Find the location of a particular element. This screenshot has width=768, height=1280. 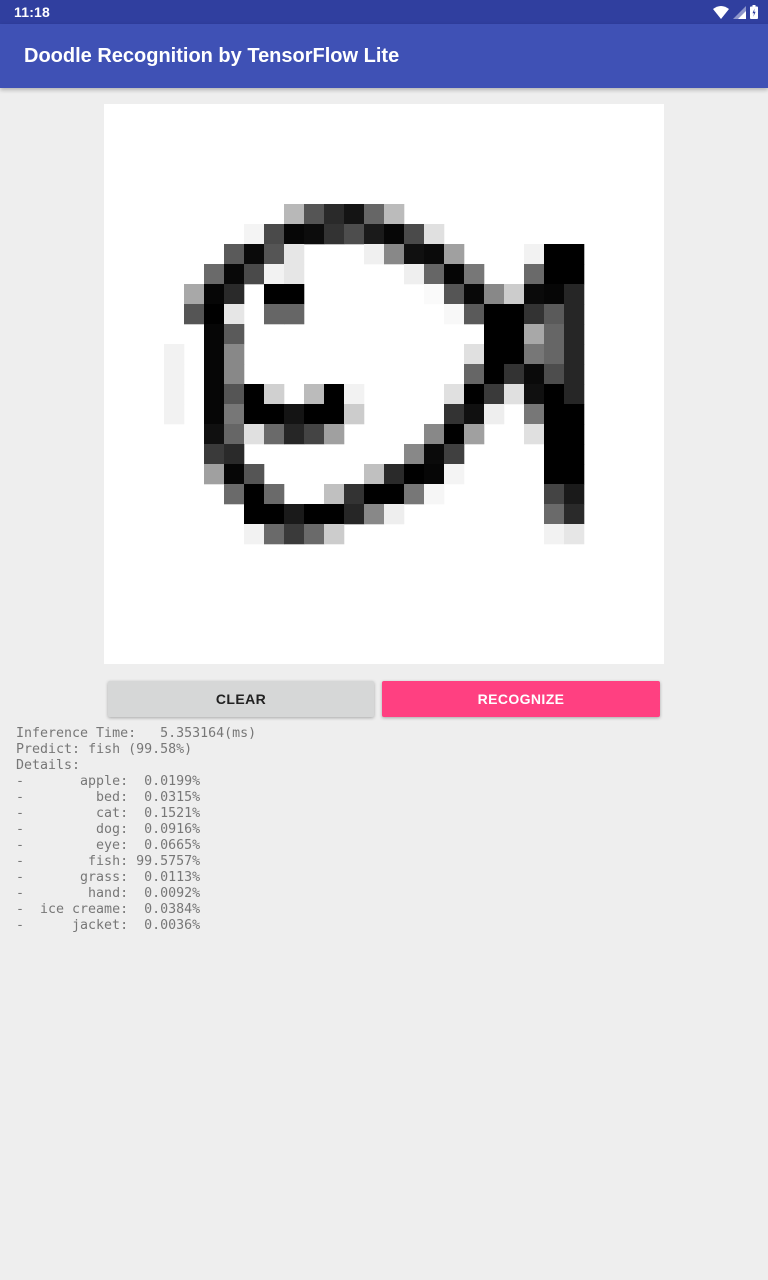

cell-signal-icon is located at coordinates (739, 12).